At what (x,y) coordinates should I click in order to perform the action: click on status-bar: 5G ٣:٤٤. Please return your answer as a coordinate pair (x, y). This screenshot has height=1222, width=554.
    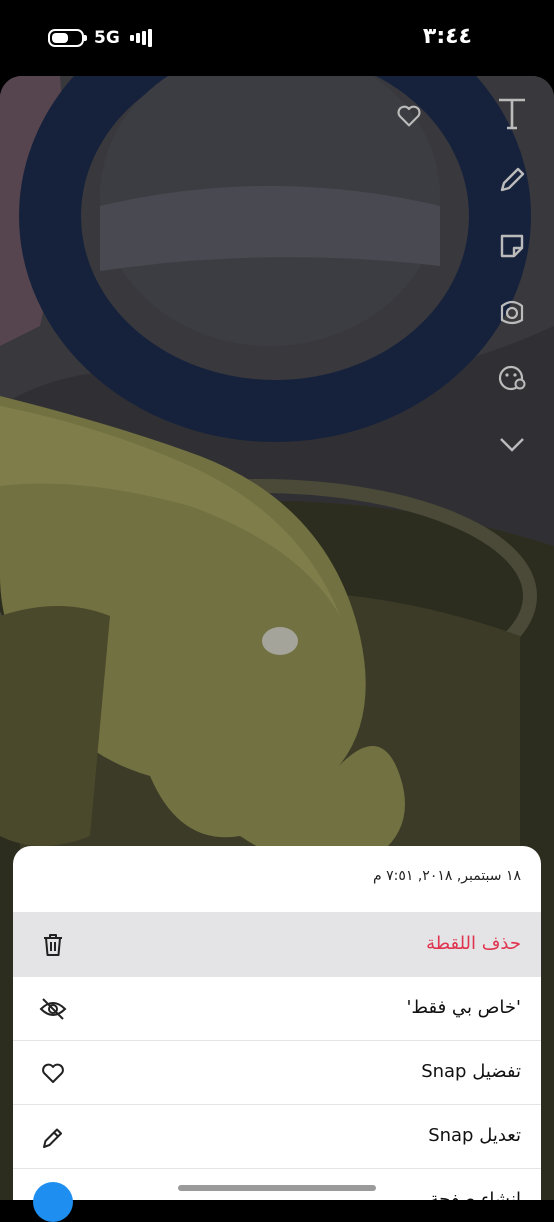
    Looking at the image, I should click on (277, 38).